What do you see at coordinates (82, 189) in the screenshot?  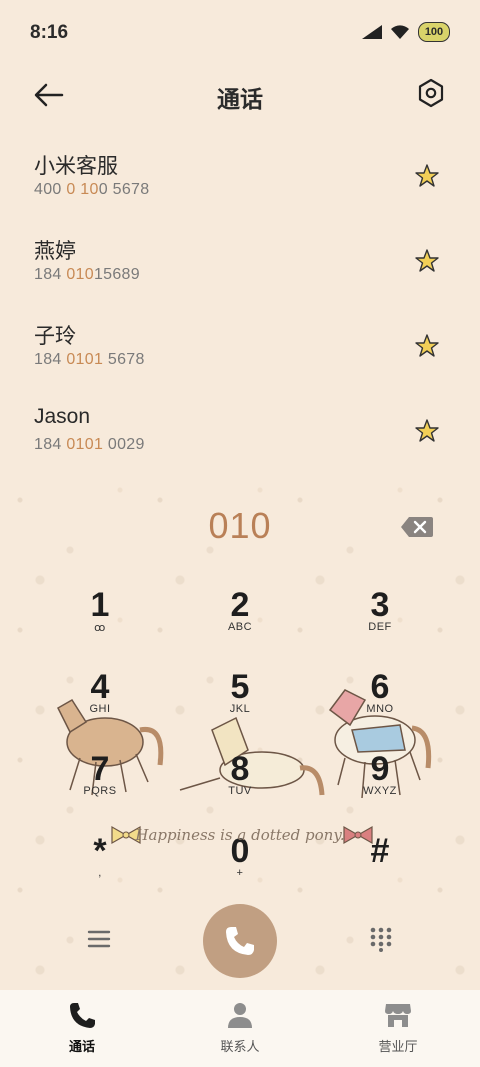 I see `number-match: 0 10` at bounding box center [82, 189].